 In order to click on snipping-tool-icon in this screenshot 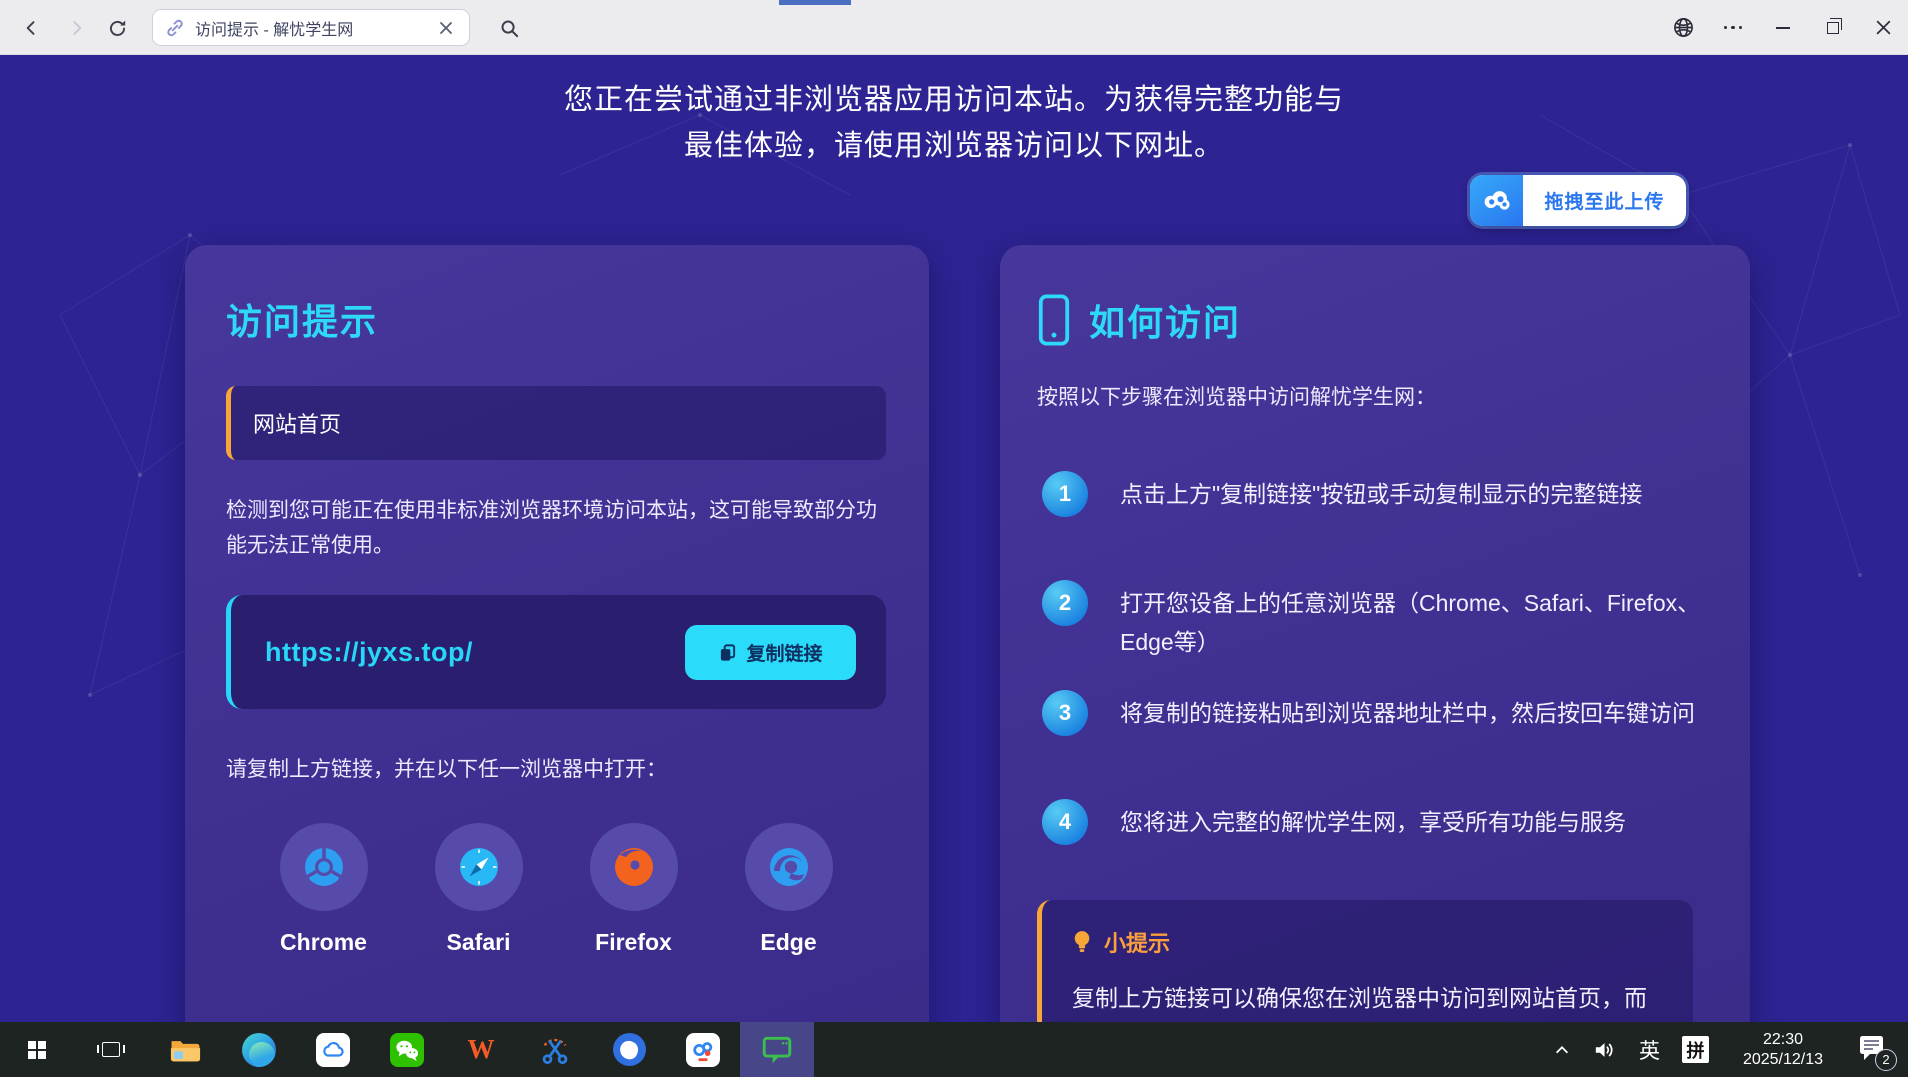, I will do `click(555, 1051)`.